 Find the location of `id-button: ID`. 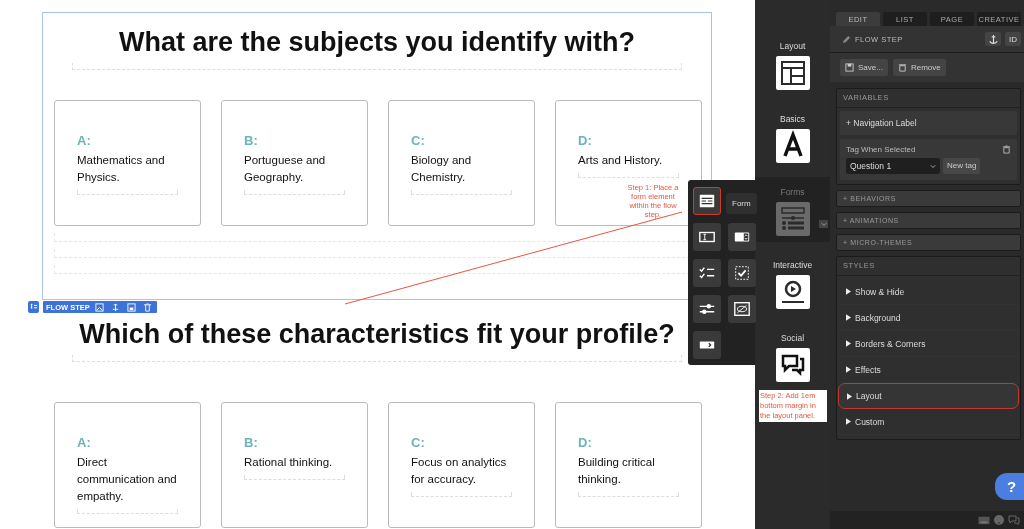

id-button: ID is located at coordinates (1013, 39).